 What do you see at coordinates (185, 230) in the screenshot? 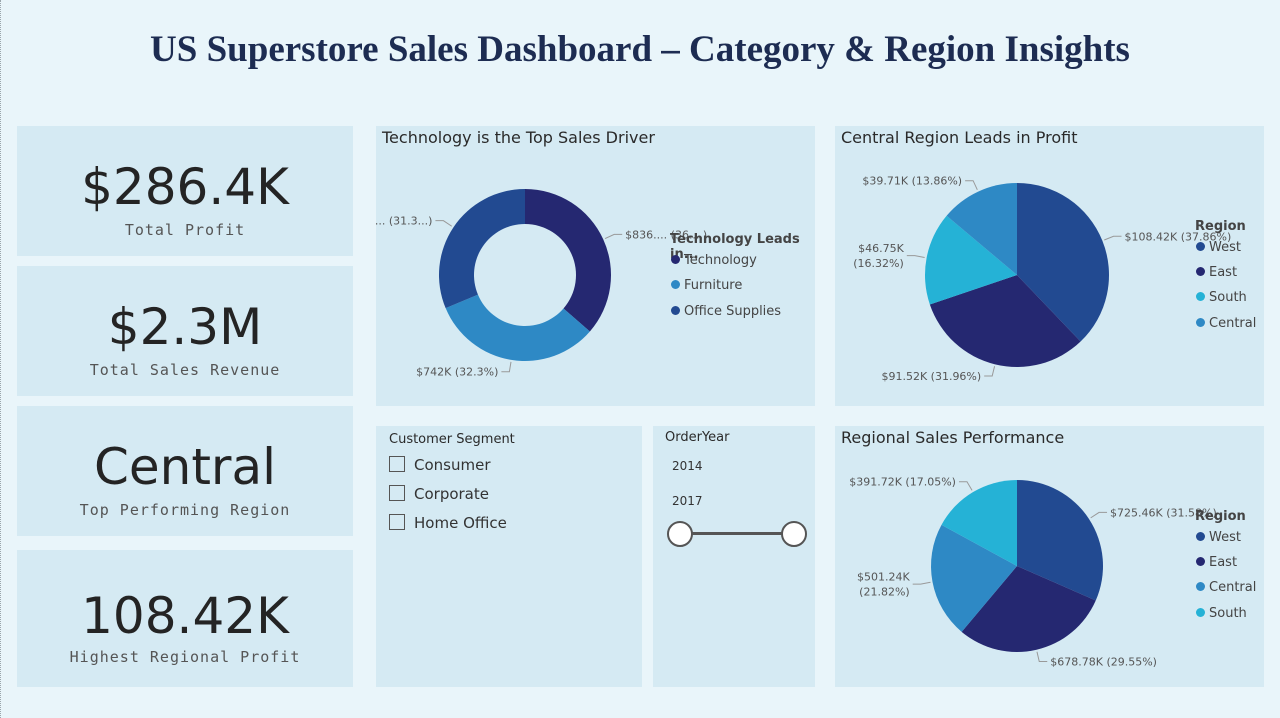
I see `kpi-label: Total Profit` at bounding box center [185, 230].